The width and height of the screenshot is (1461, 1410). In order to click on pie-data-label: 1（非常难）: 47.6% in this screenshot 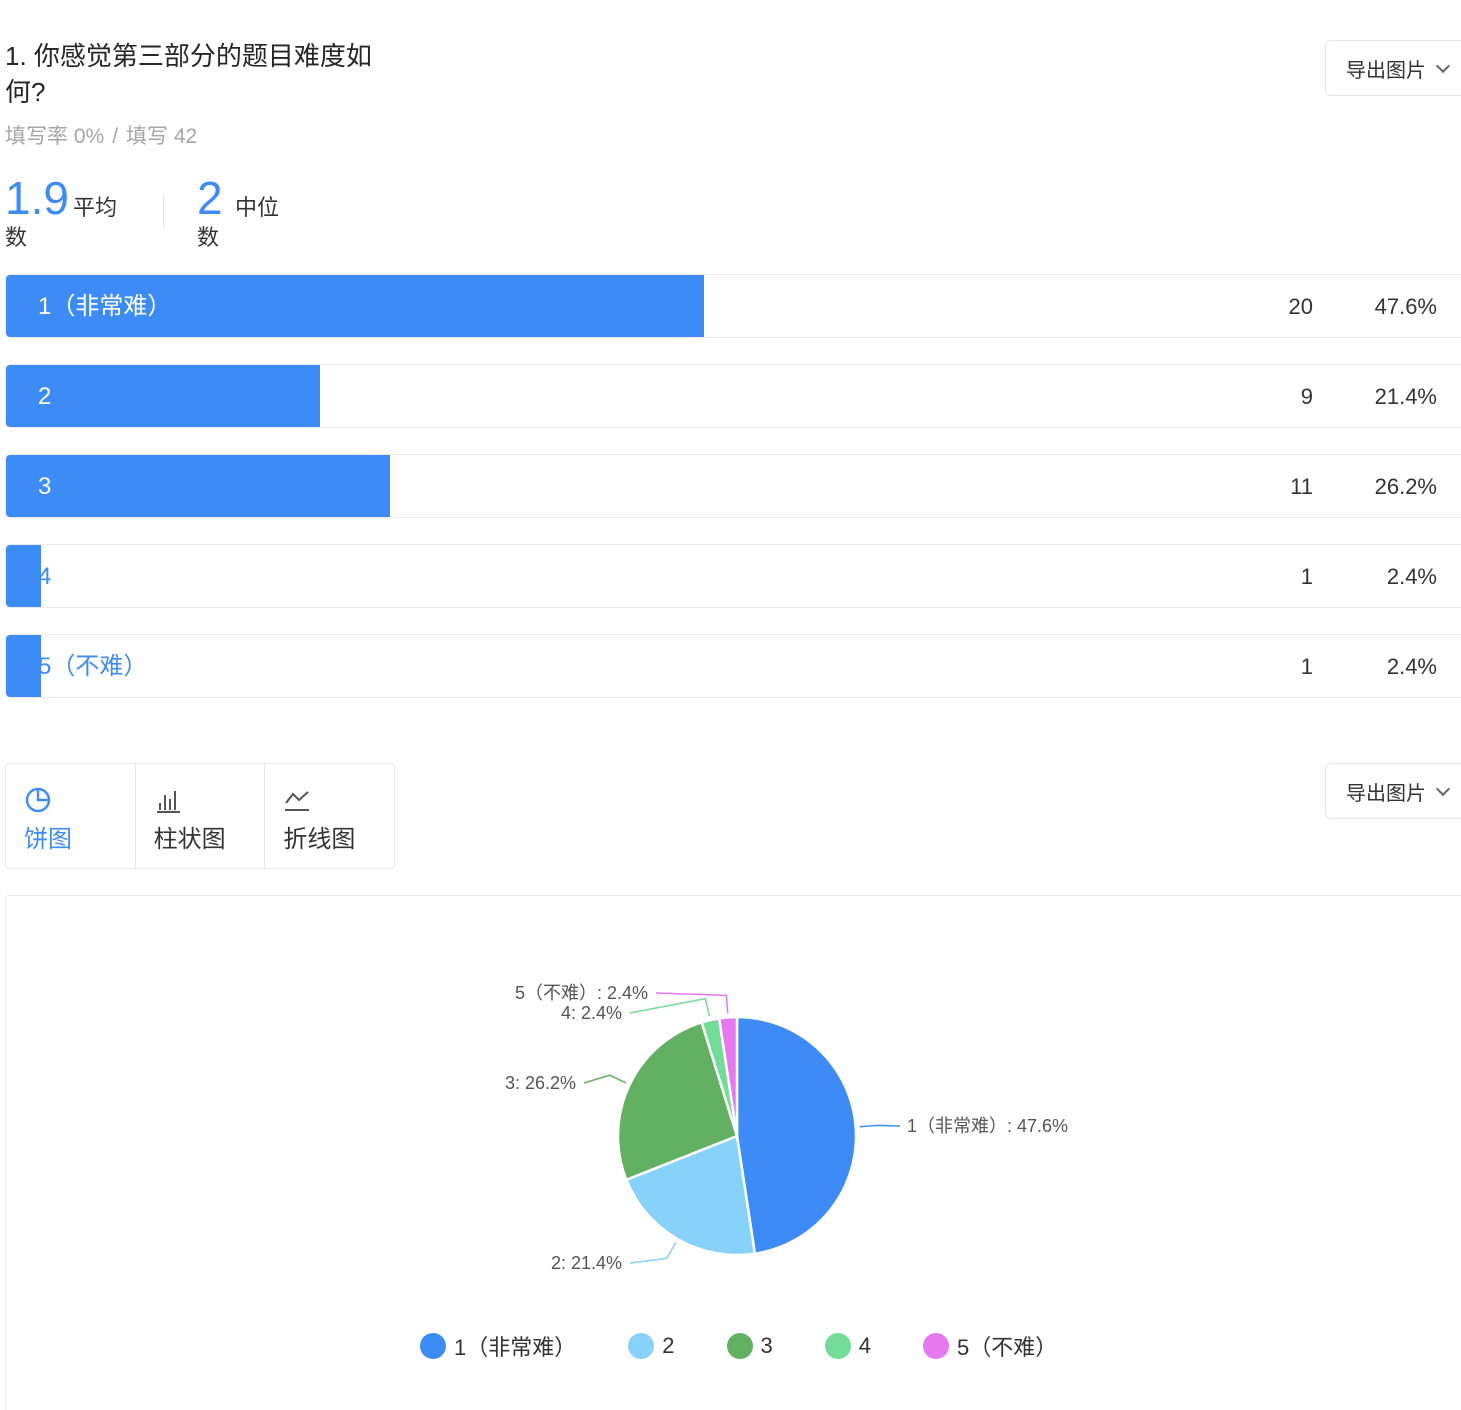, I will do `click(987, 1126)`.